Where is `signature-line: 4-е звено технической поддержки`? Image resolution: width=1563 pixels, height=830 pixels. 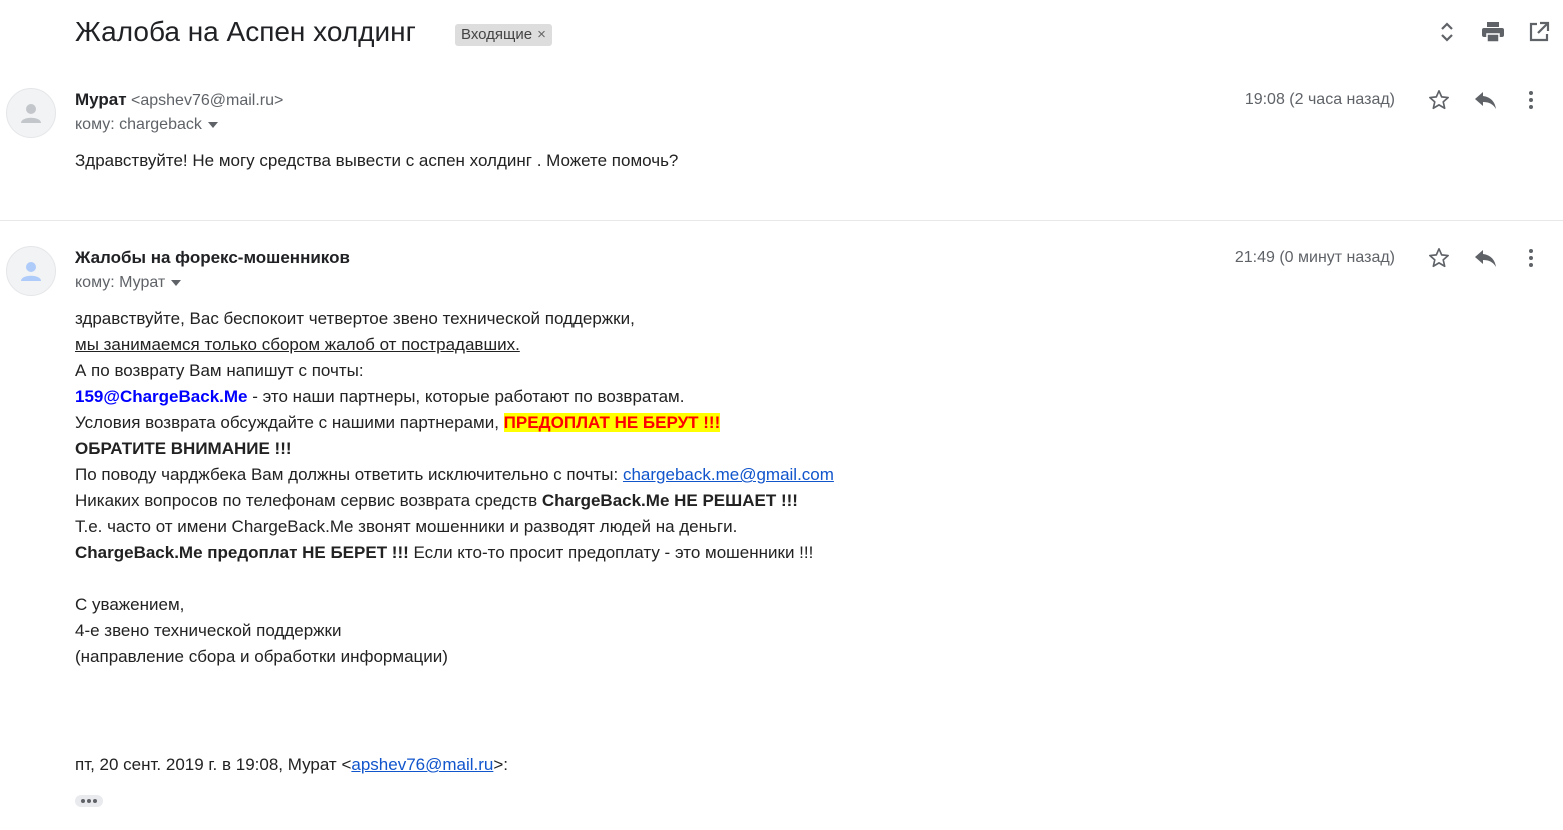
signature-line: 4-е звено технической поддержки is located at coordinates (208, 630).